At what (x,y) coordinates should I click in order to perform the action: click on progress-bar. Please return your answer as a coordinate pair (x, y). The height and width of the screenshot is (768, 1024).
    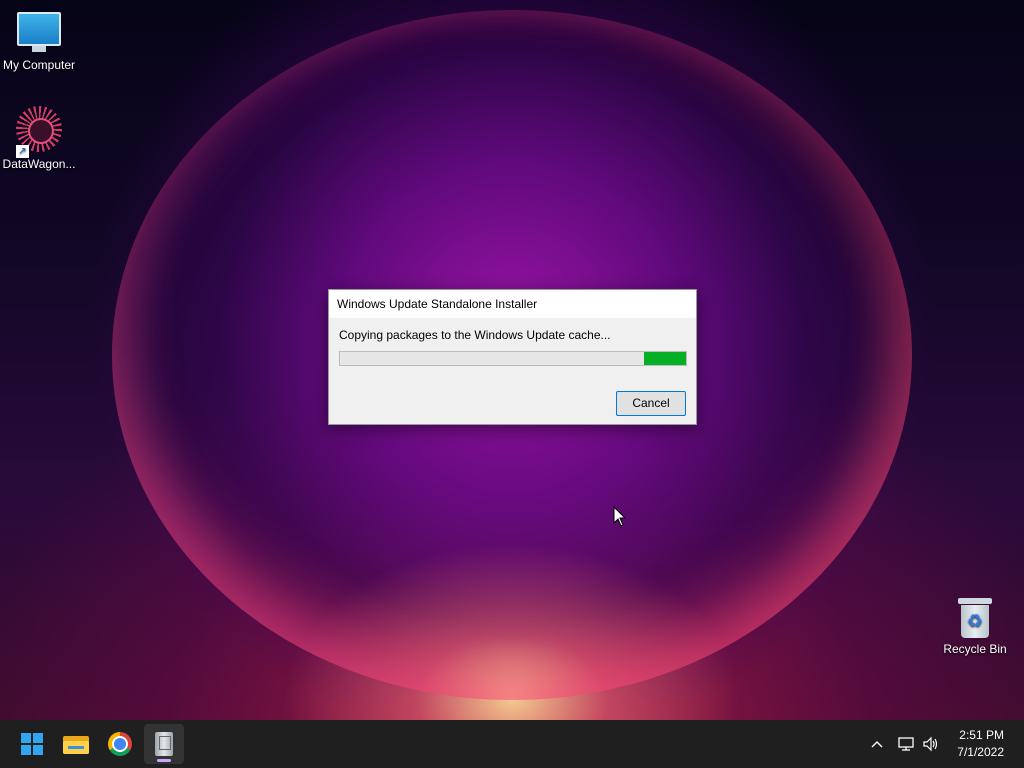
    Looking at the image, I should click on (513, 358).